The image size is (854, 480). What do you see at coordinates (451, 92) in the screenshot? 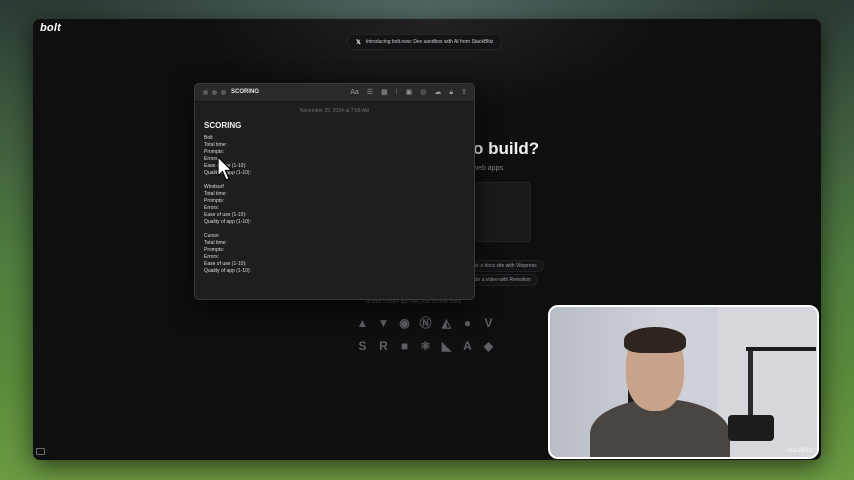
I see `lock-icon: 🔒︎` at bounding box center [451, 92].